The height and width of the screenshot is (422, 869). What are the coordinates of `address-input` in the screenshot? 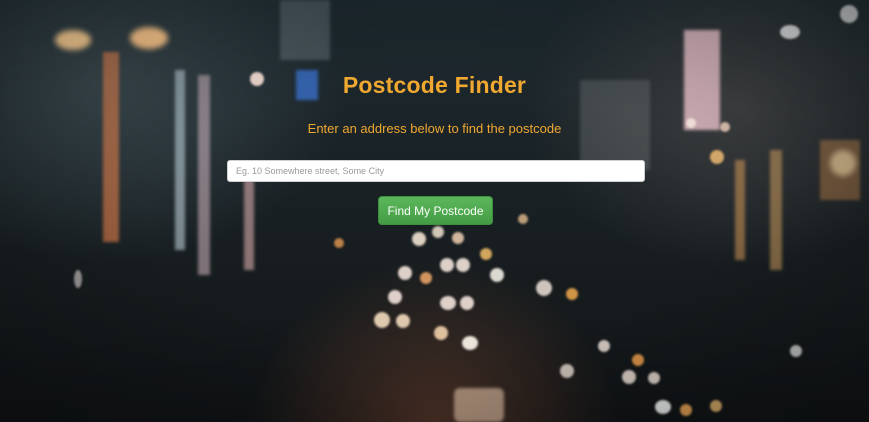 It's located at (436, 171).